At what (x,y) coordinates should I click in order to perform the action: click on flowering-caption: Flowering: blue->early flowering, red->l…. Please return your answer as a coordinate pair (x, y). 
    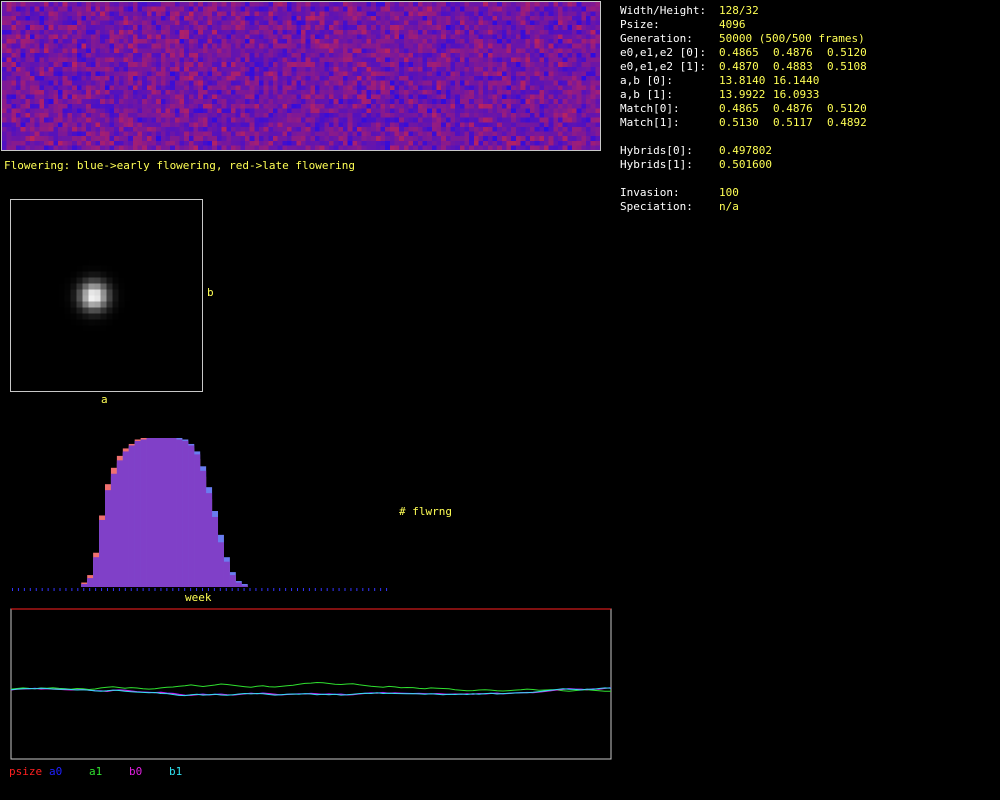
    Looking at the image, I should click on (179, 165).